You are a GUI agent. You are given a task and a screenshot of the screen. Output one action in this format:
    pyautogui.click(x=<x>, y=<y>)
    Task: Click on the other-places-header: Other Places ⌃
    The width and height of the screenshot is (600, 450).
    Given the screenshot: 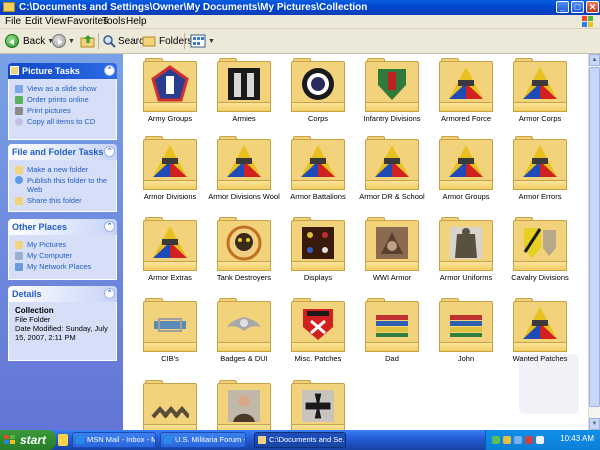 What is the action you would take?
    pyautogui.click(x=62, y=227)
    